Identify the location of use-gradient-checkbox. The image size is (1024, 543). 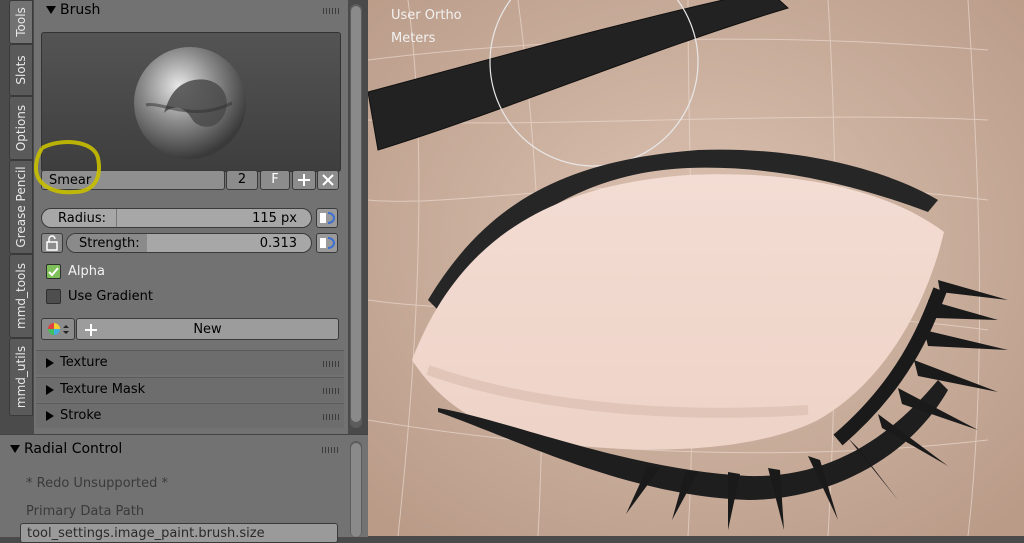
(53, 296).